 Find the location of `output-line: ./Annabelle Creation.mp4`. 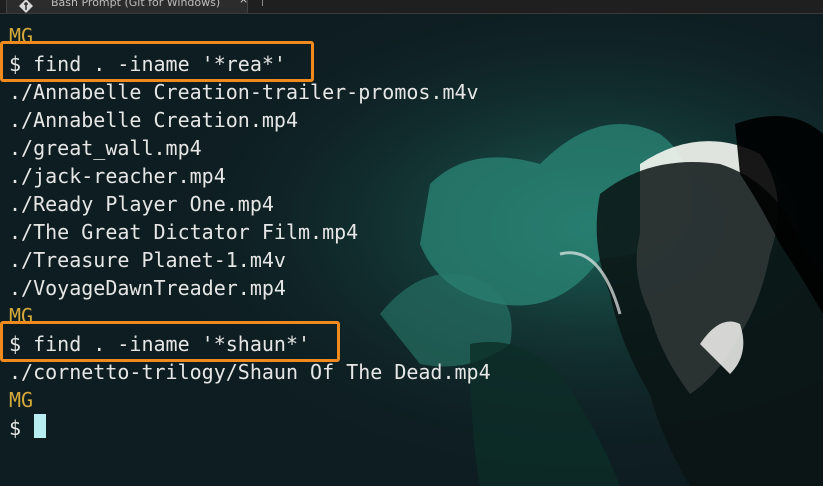

output-line: ./Annabelle Creation.mp4 is located at coordinates (153, 120).